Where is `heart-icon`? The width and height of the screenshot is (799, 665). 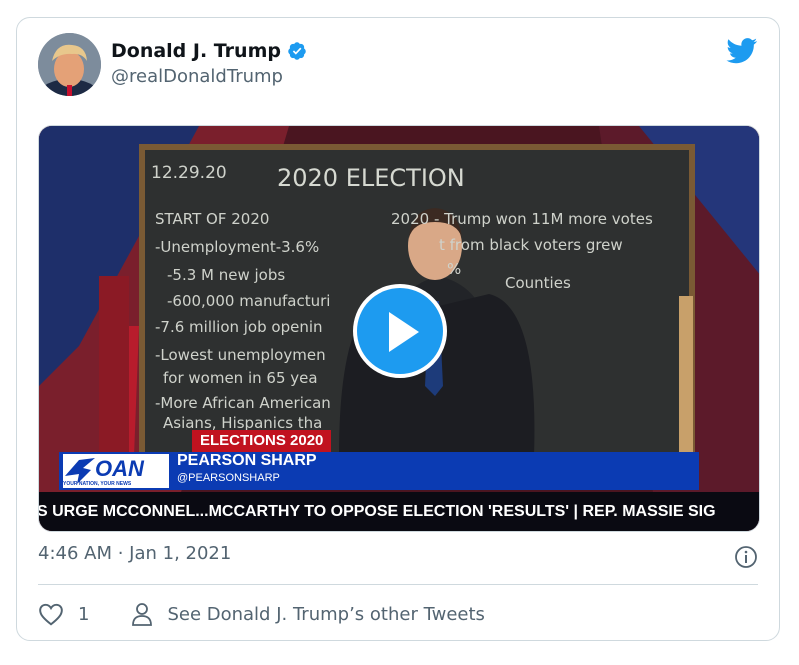 heart-icon is located at coordinates (51, 614).